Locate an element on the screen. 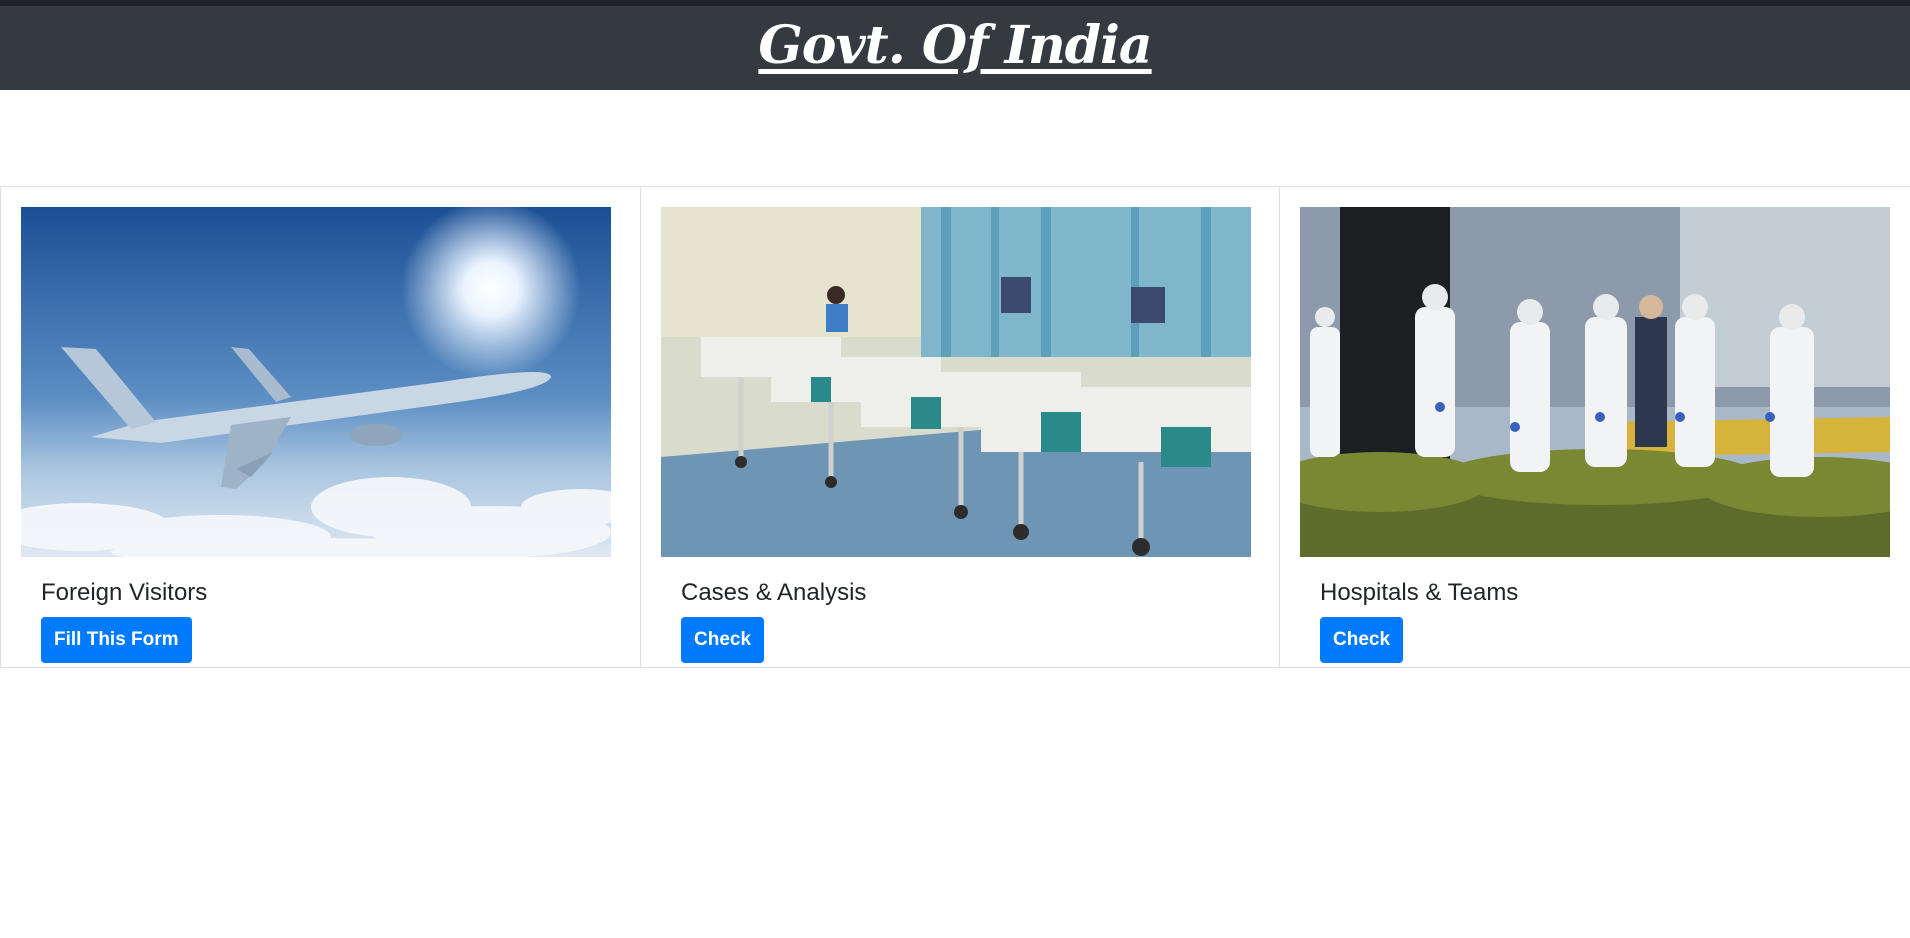 The height and width of the screenshot is (938, 1910). card-title: Hospitals & Teams is located at coordinates (1419, 592).